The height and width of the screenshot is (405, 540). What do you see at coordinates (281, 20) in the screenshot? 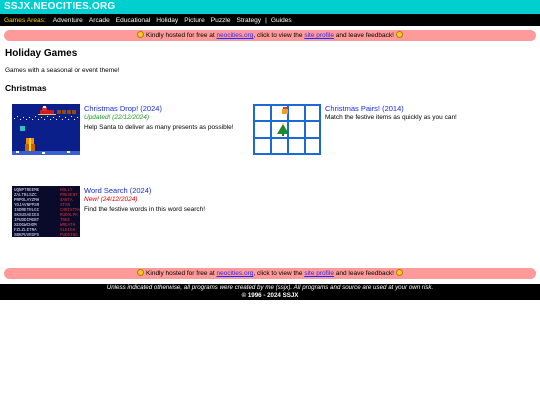
I see `nav-link-guides: Guides` at bounding box center [281, 20].